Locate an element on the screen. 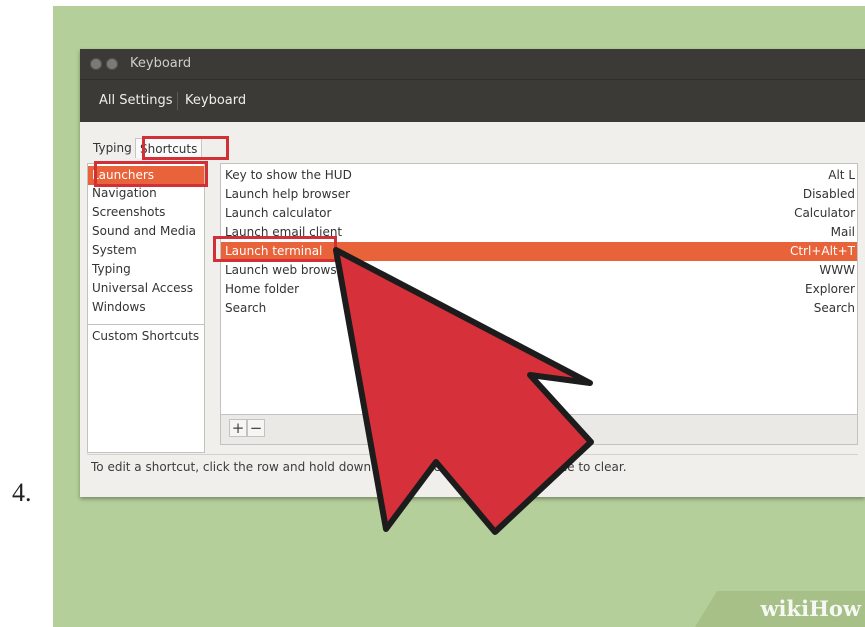 The height and width of the screenshot is (627, 865). step-number: 4. is located at coordinates (22, 492).